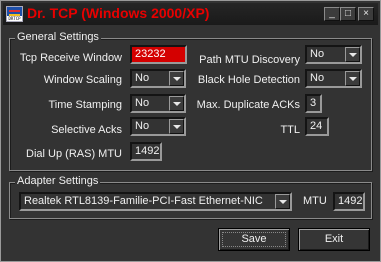 This screenshot has width=381, height=262. What do you see at coordinates (58, 181) in the screenshot?
I see `adapter-settings-title: Adapter Settings` at bounding box center [58, 181].